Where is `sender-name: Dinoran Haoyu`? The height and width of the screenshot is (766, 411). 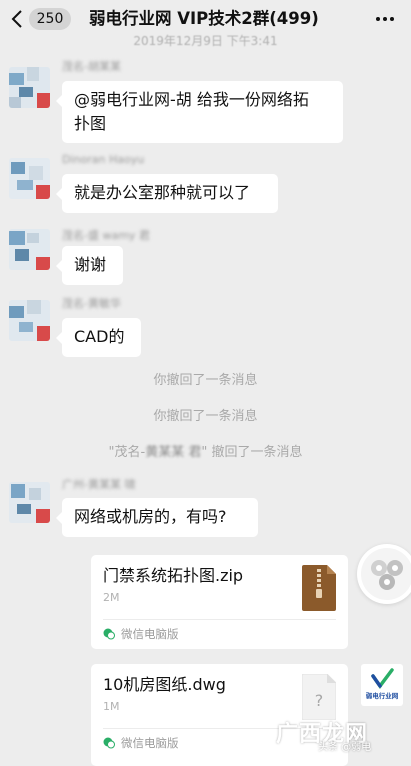
sender-name: Dinoran Haoyu is located at coordinates (103, 159).